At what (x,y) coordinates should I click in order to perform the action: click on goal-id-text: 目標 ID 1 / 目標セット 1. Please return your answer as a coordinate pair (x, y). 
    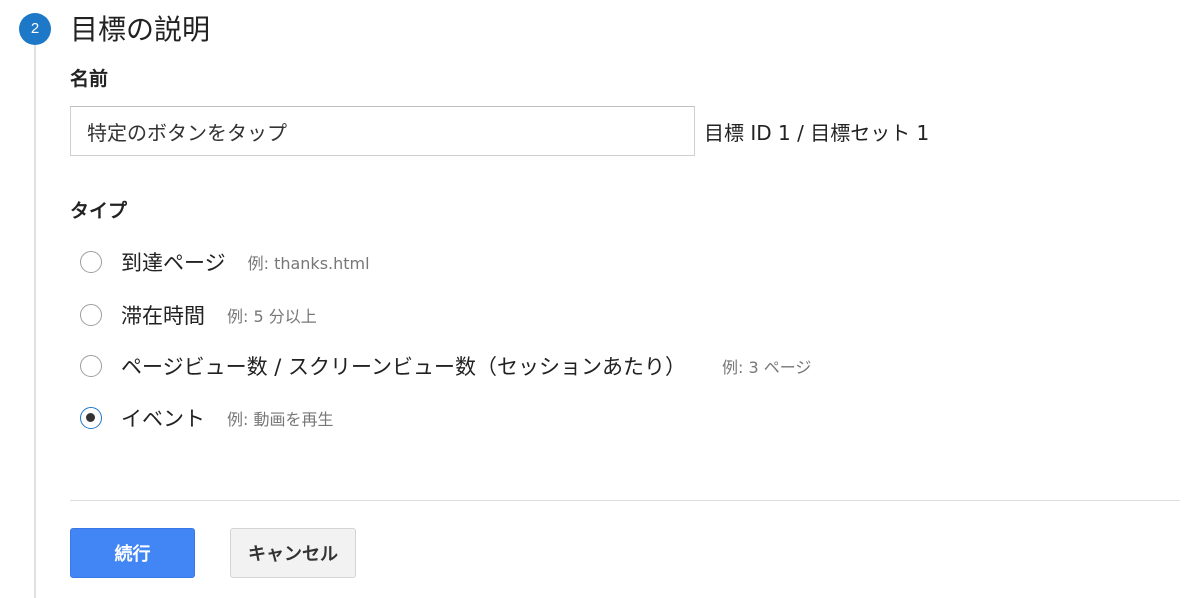
    Looking at the image, I should click on (817, 133).